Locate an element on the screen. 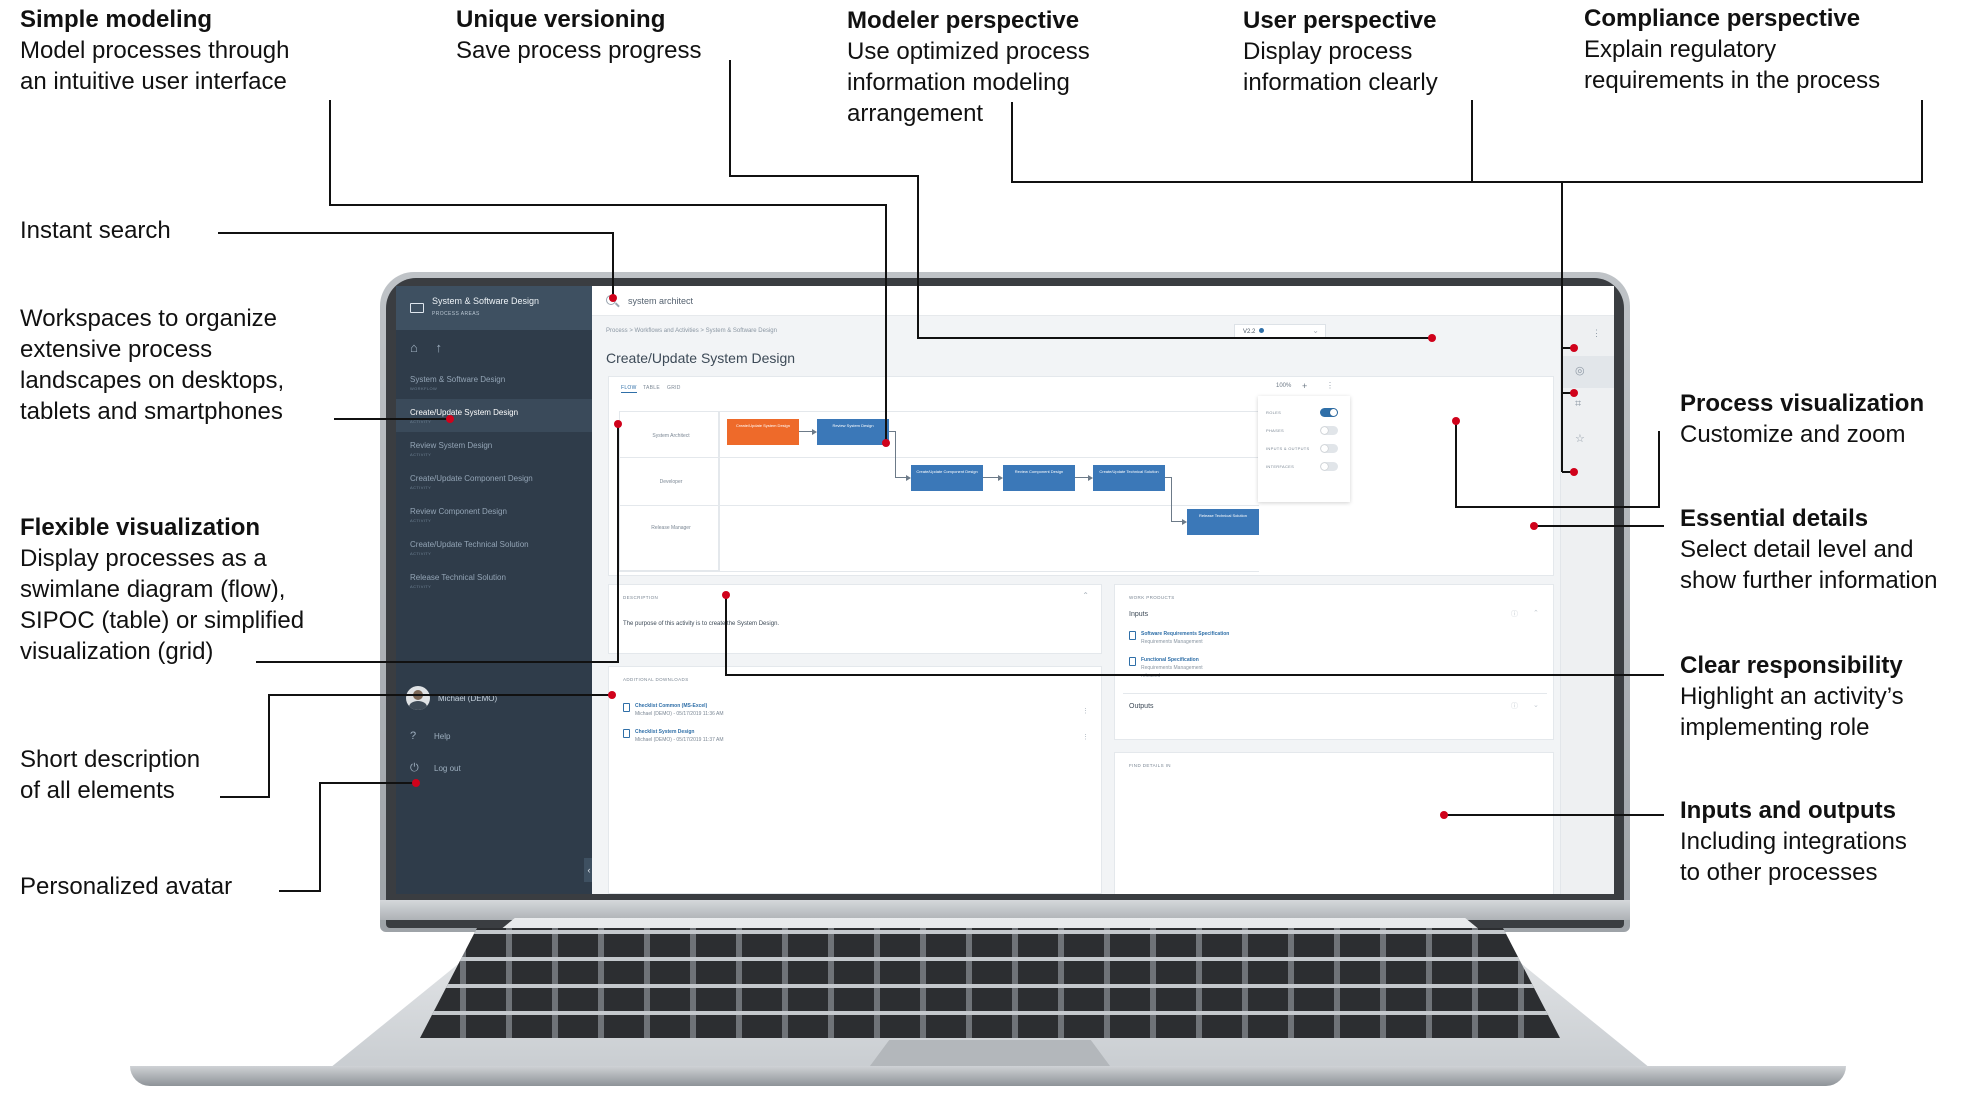  tab-grid: GRID is located at coordinates (674, 388).